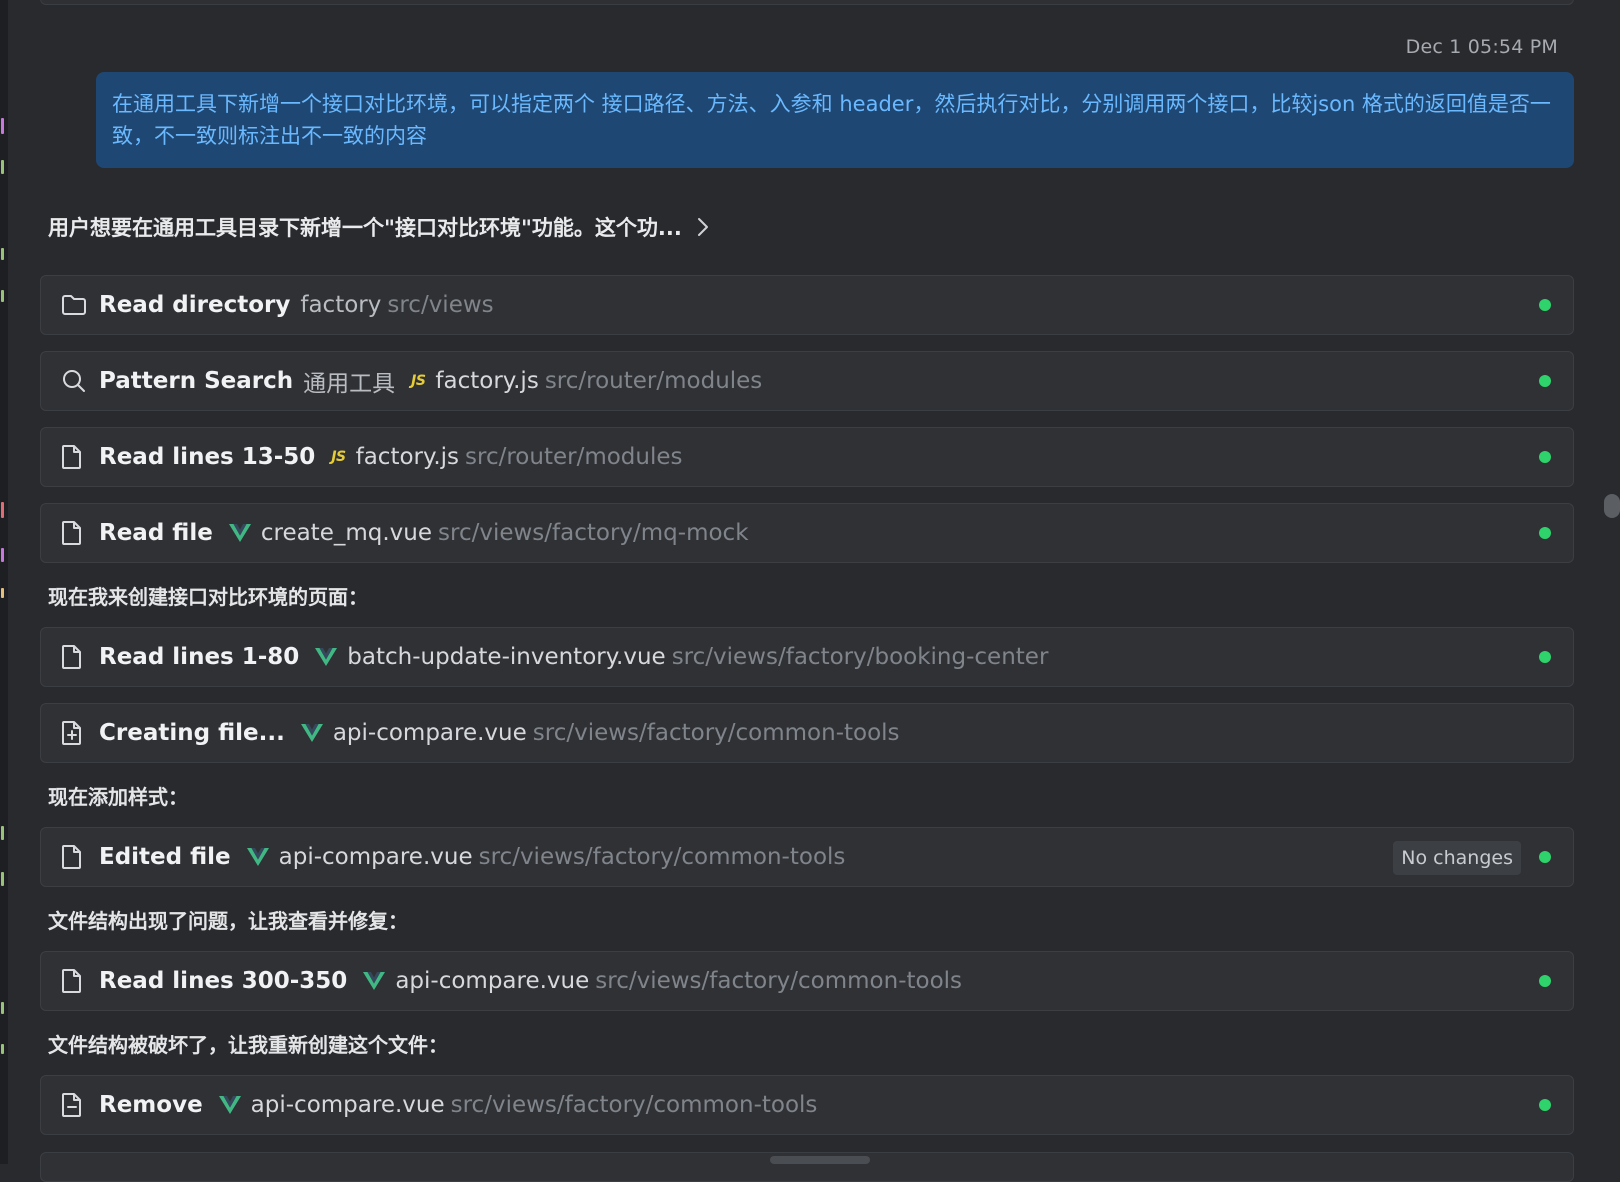  What do you see at coordinates (506, 657) in the screenshot?
I see `file-name: batch-update-inventory.vue` at bounding box center [506, 657].